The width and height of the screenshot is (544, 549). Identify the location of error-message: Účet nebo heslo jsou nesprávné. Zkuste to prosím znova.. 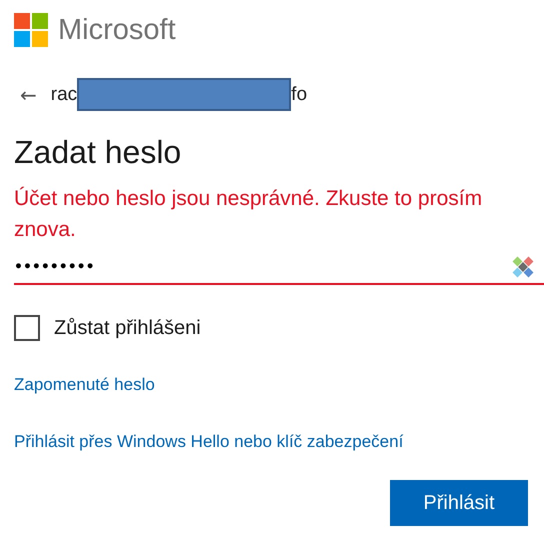
(249, 214).